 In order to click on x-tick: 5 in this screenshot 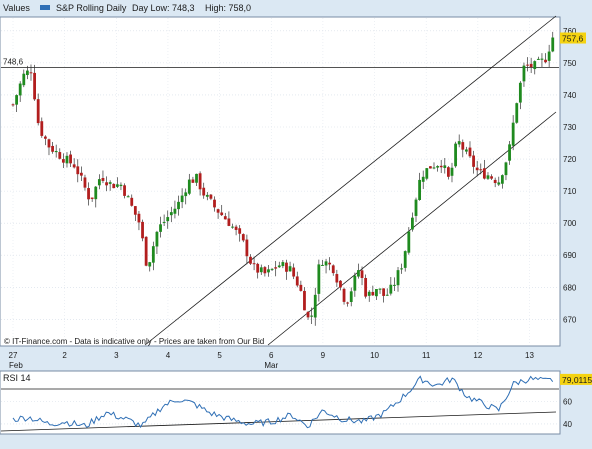, I will do `click(219, 355)`.